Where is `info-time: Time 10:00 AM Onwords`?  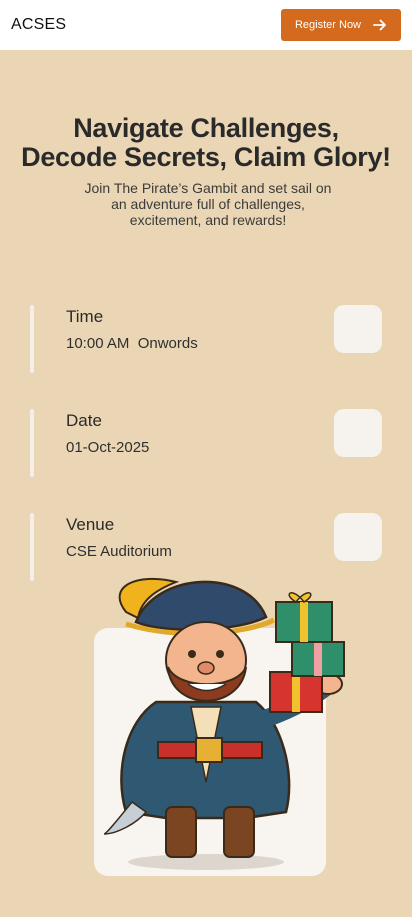 info-time: Time 10:00 AM Onwords is located at coordinates (206, 339).